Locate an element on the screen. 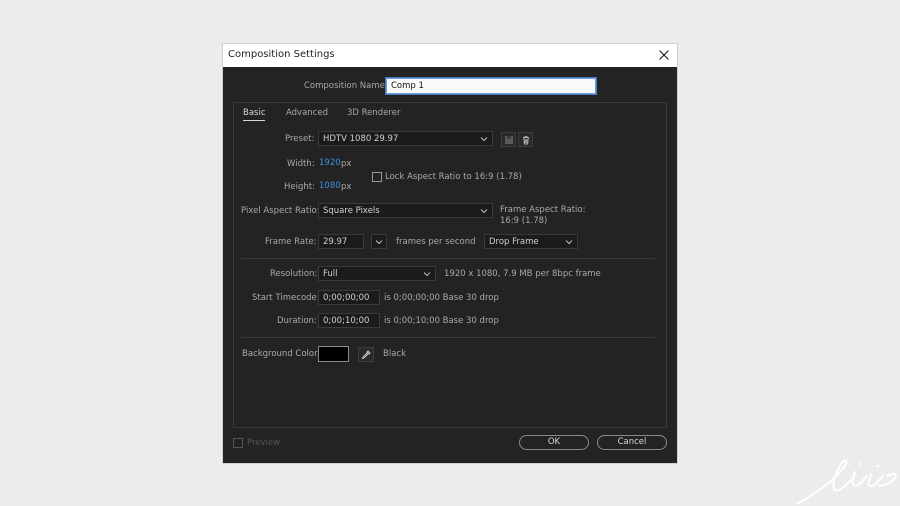 This screenshot has height=506, width=900. background-color-label: Background Color: is located at coordinates (281, 354).